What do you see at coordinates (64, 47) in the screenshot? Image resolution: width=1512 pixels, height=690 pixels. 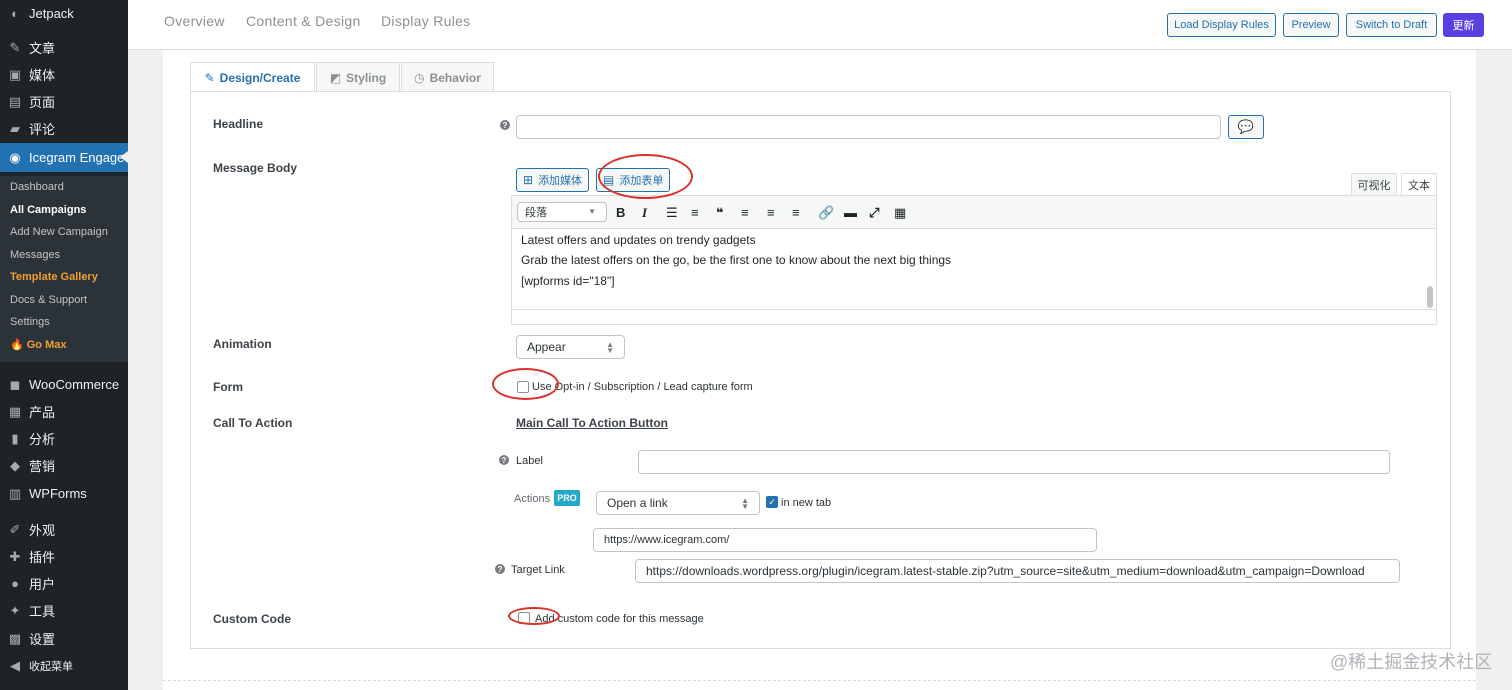 I see `sidebar-item-posts: ✎ 文章` at bounding box center [64, 47].